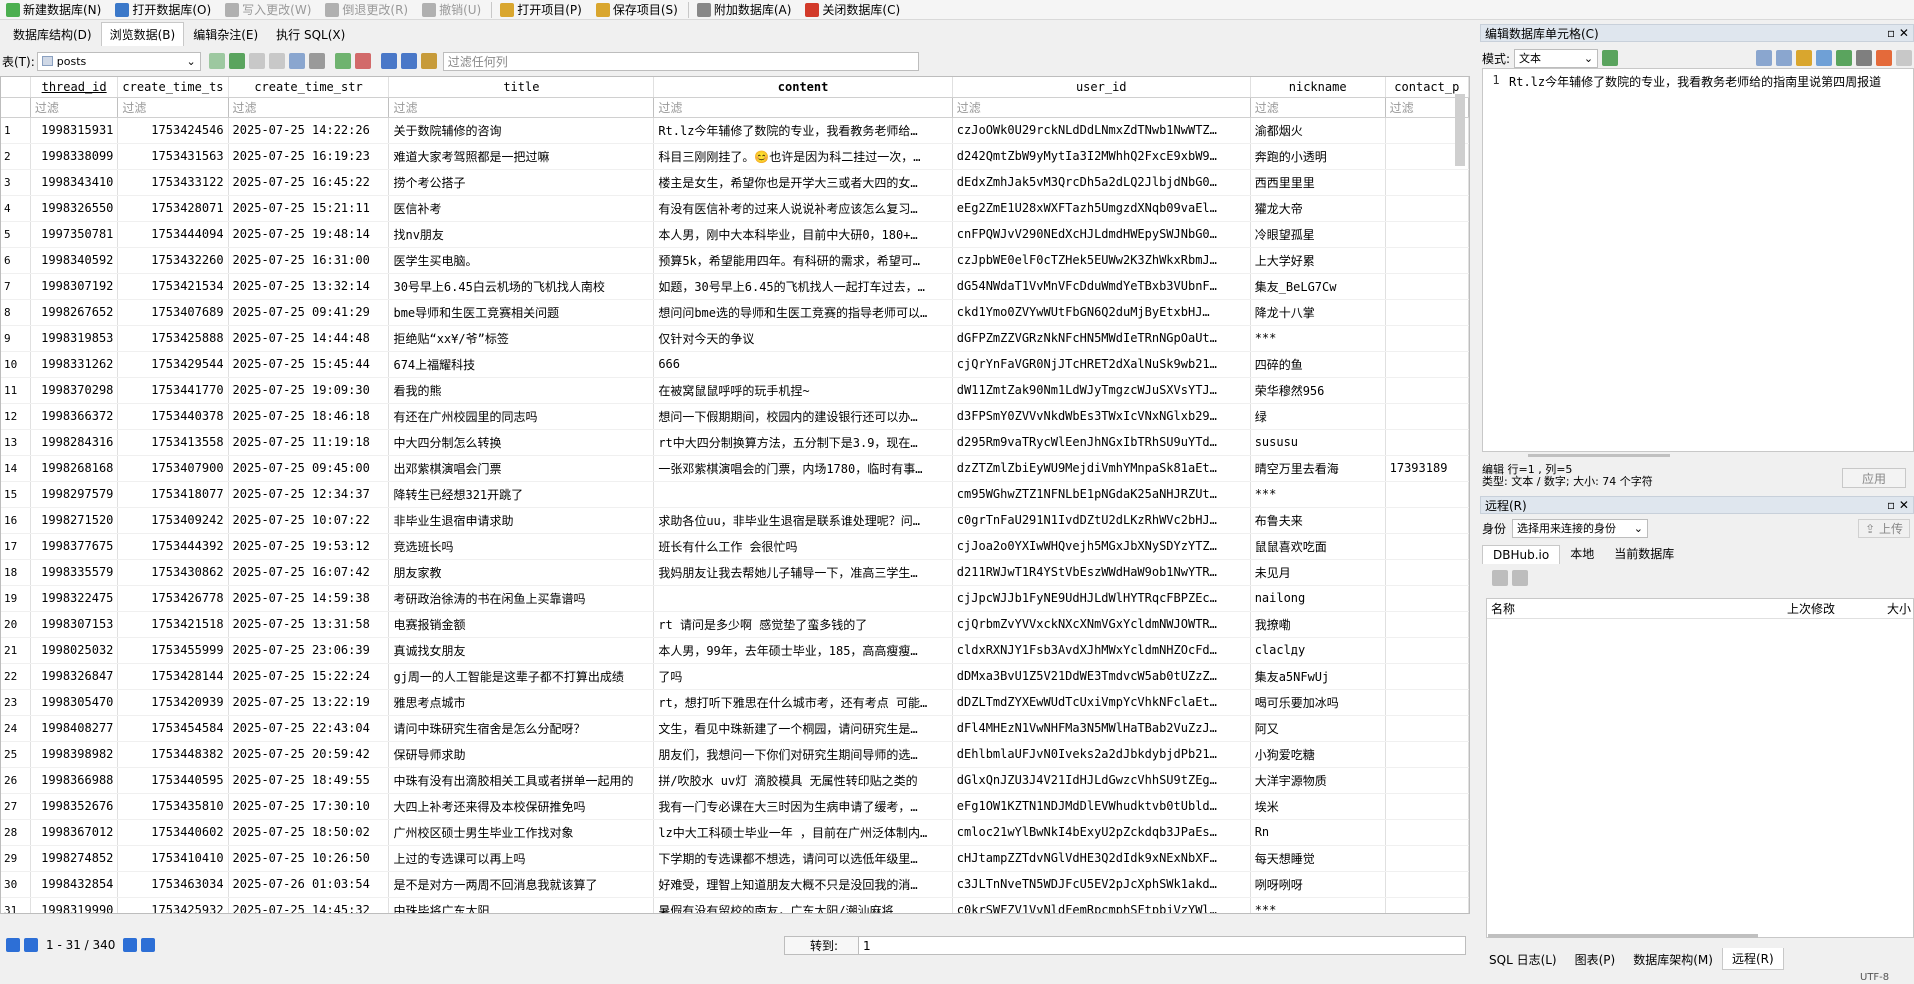 The width and height of the screenshot is (1914, 984). I want to click on cell-thread_id: 1998297579, so click(74, 494).